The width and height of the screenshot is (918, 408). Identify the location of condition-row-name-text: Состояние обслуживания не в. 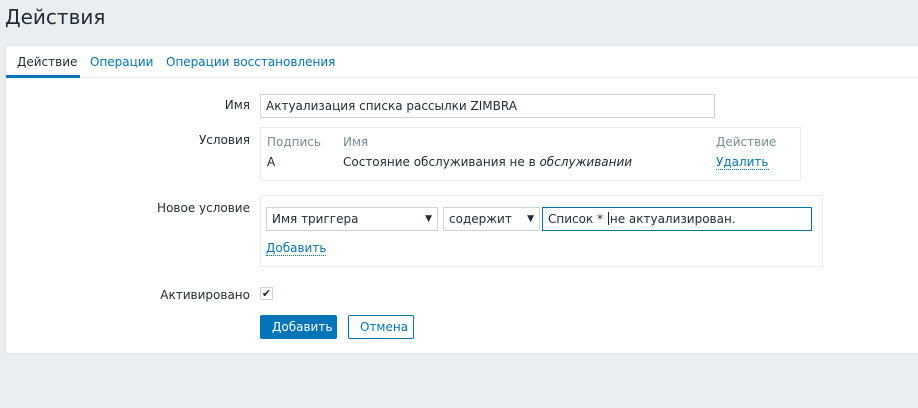
(441, 162).